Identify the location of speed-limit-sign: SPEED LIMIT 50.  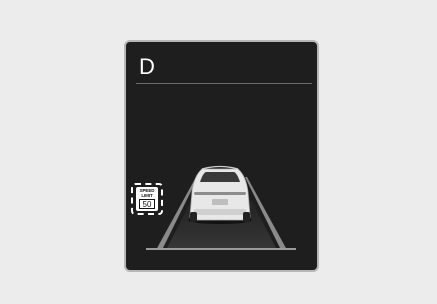
(147, 199).